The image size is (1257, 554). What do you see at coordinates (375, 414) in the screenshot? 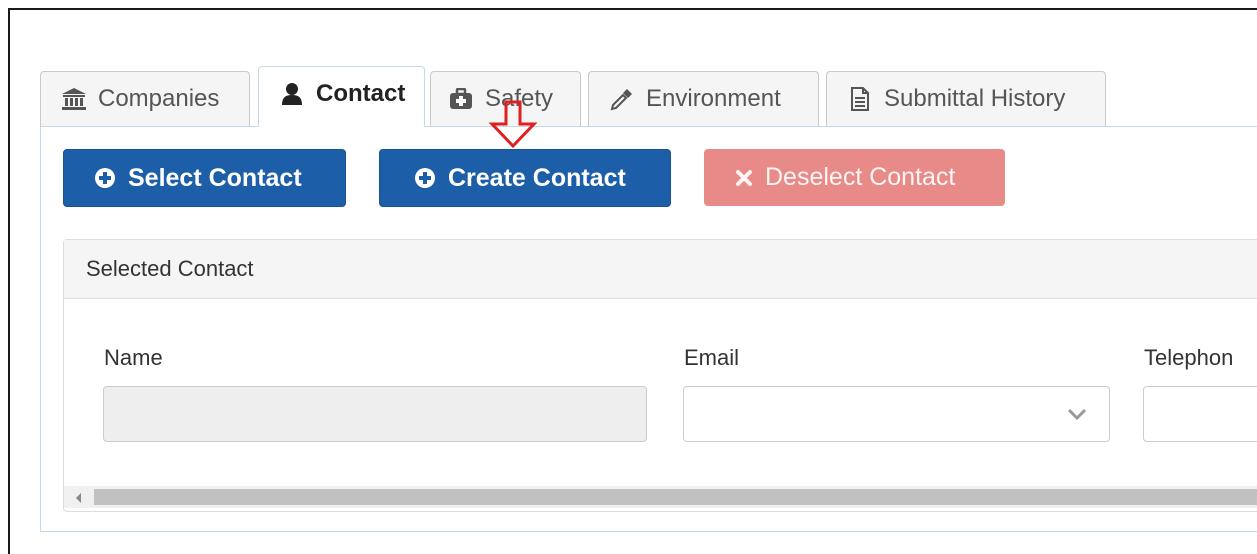
I see `name-field` at bounding box center [375, 414].